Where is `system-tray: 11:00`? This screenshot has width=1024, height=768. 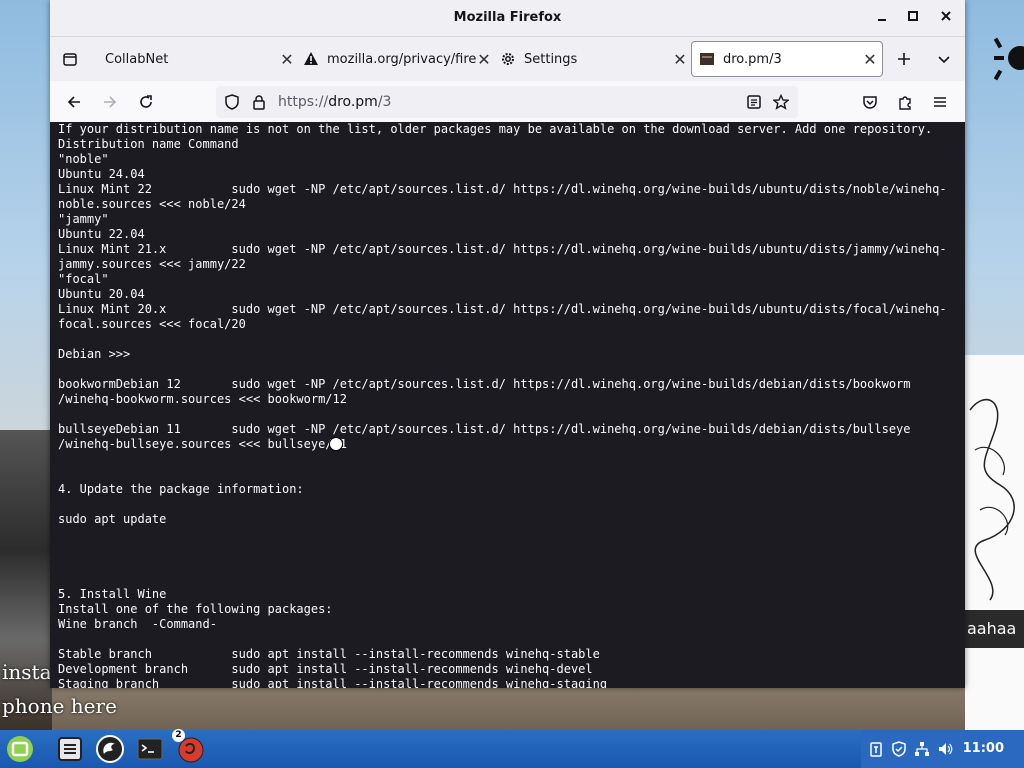 system-tray: 11:00 is located at coordinates (942, 749).